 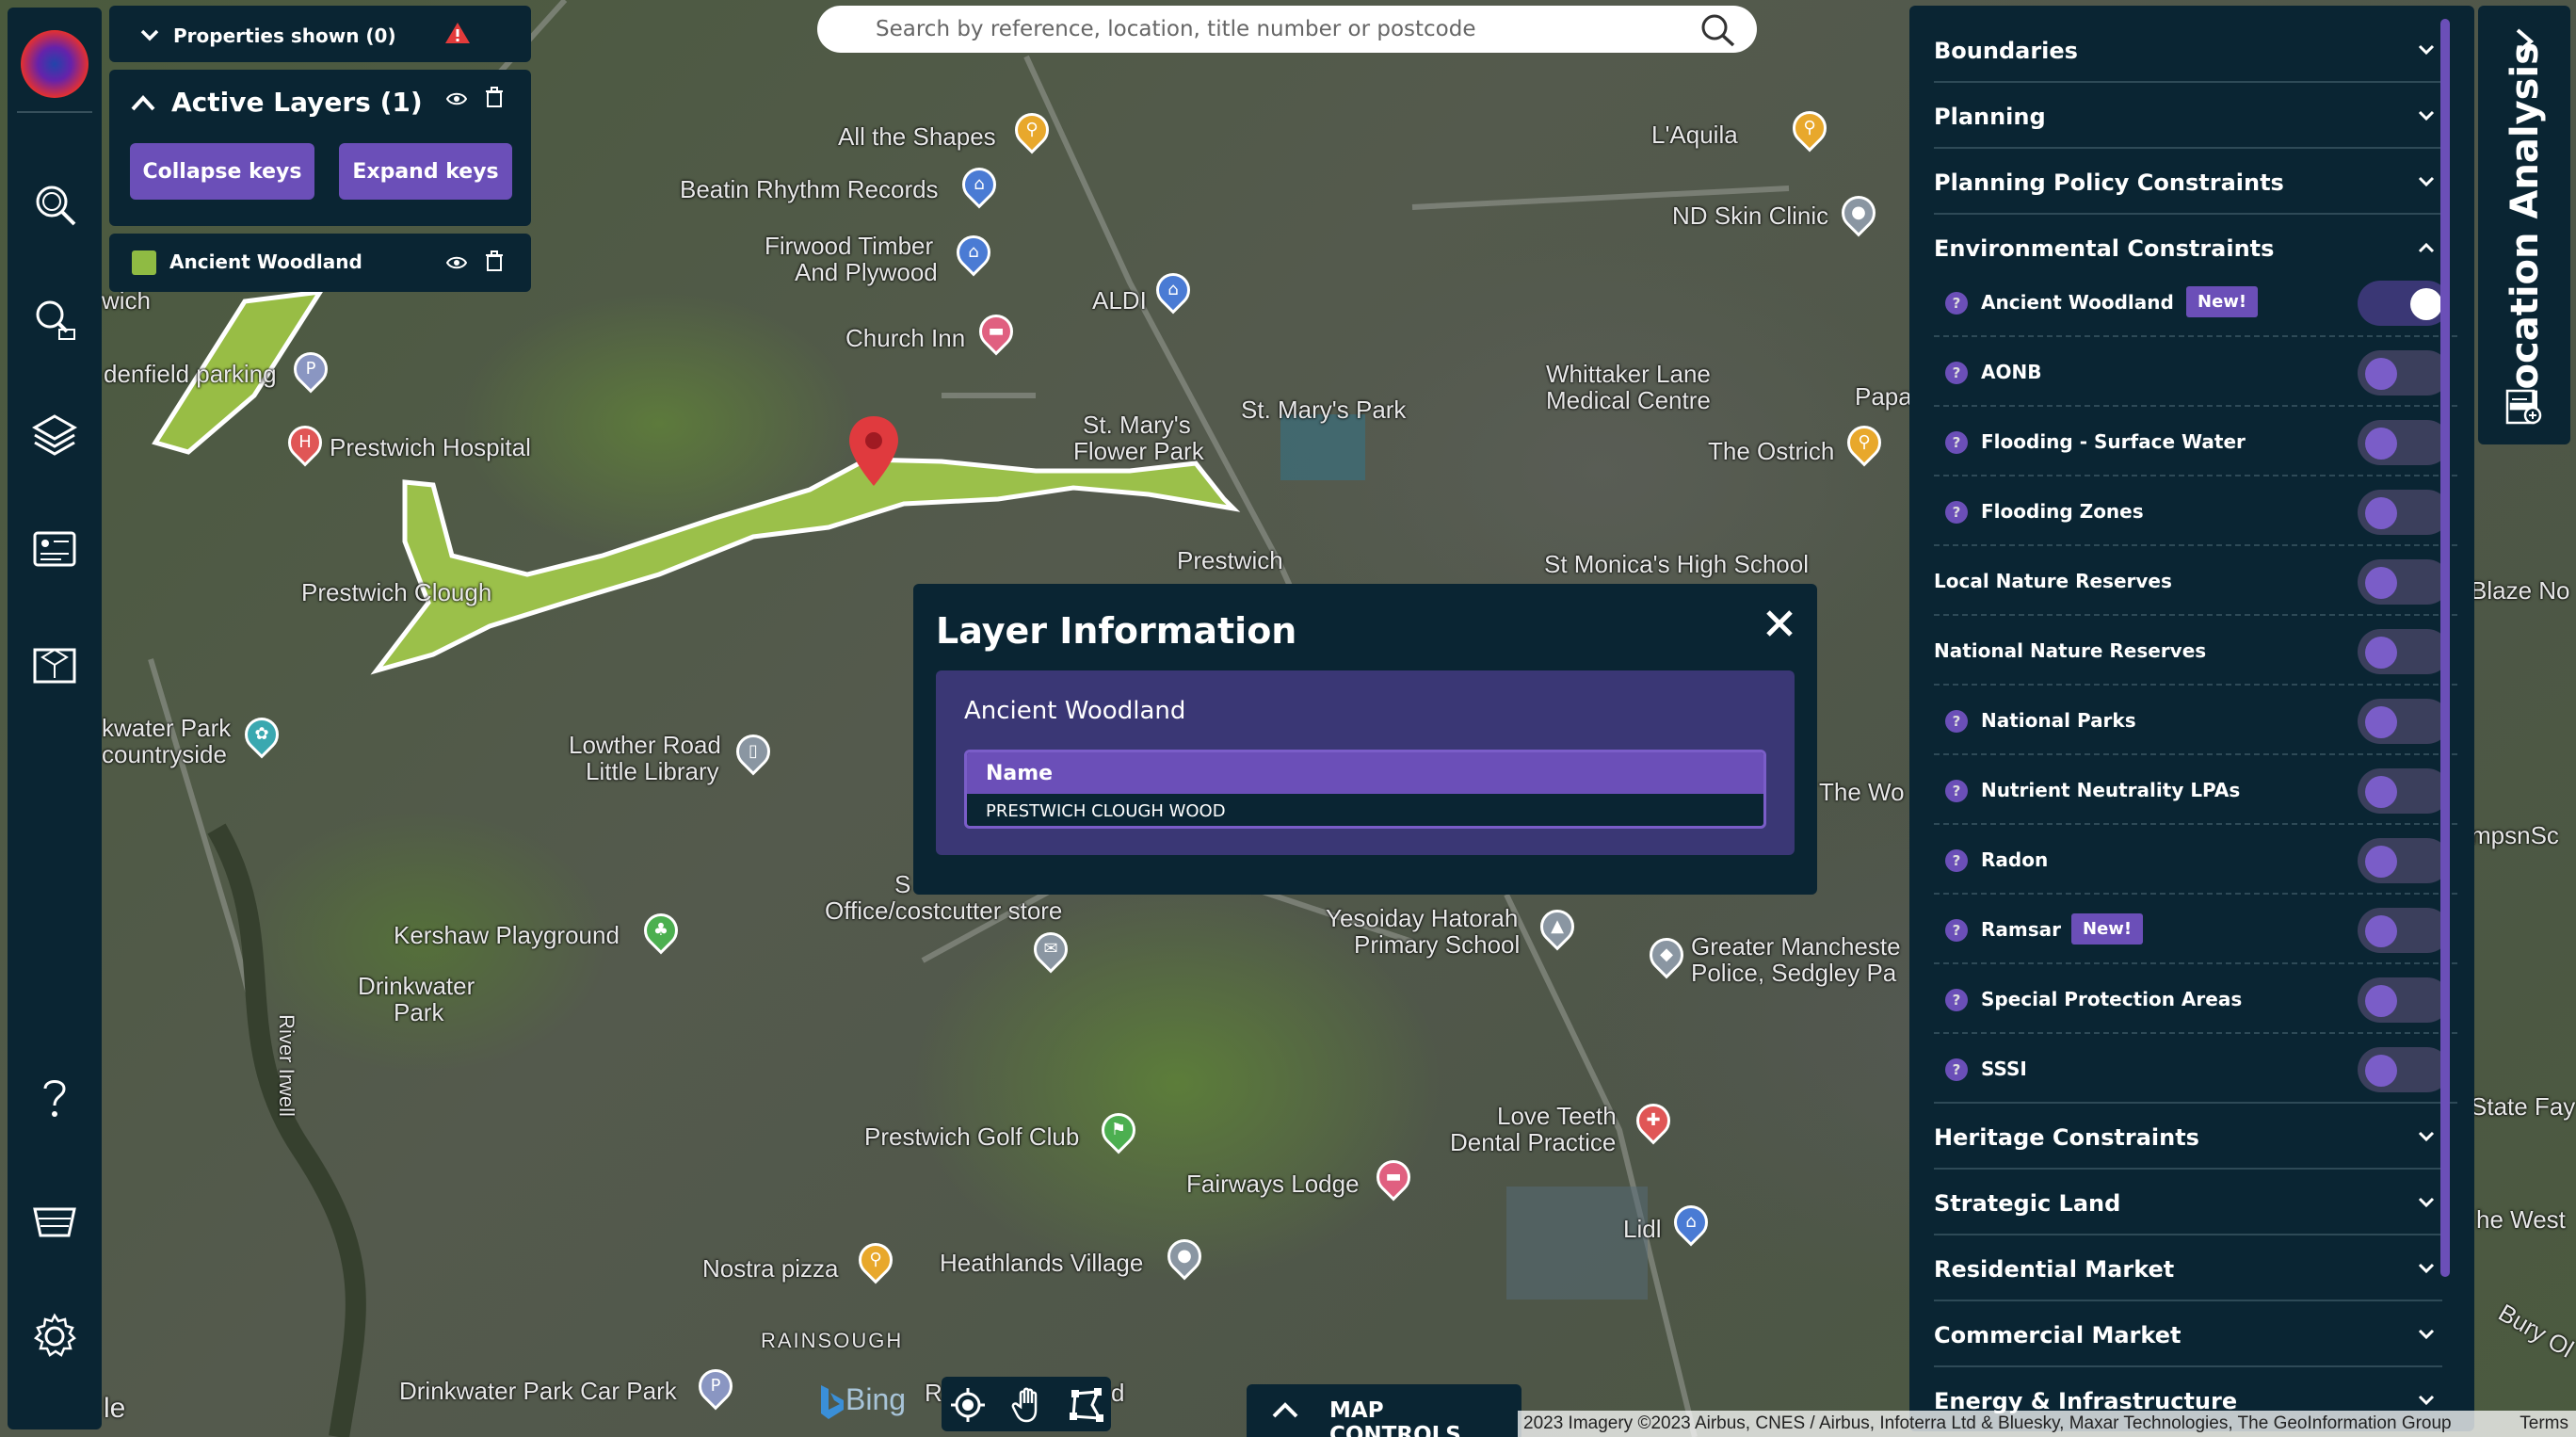 I want to click on collapse-keys-button: Collapse keys, so click(x=222, y=172).